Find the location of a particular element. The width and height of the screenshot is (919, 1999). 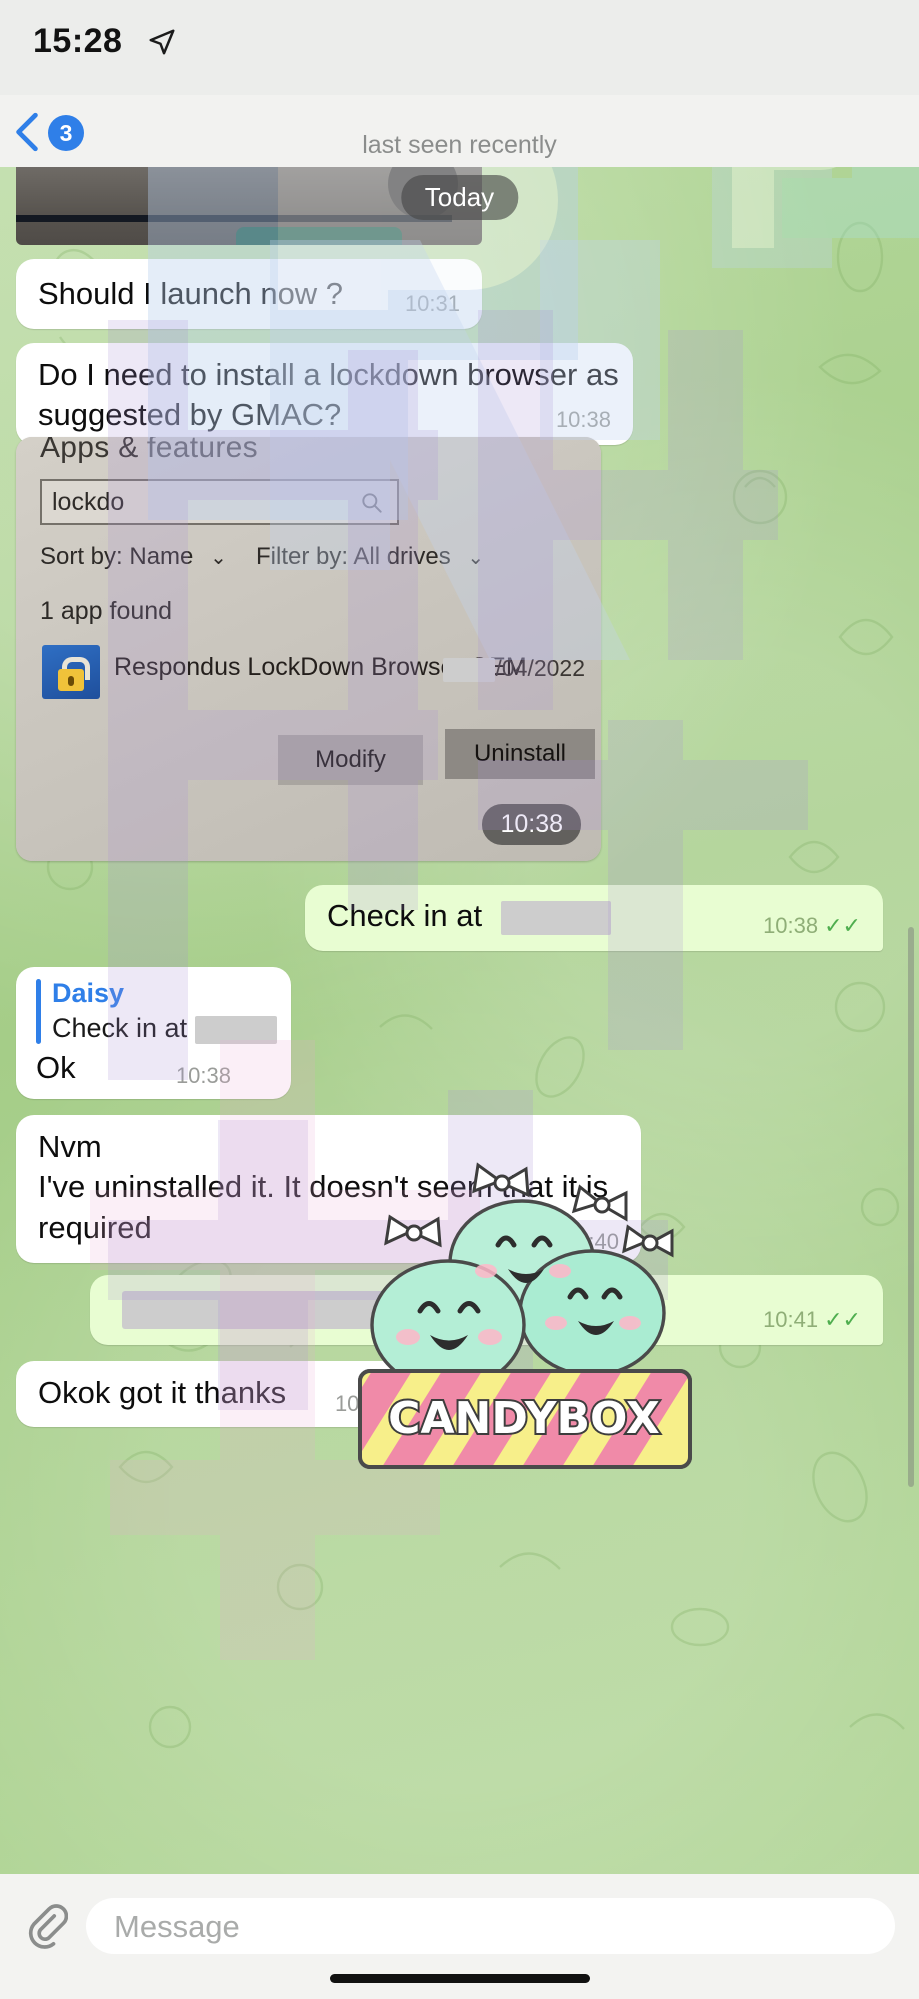

message-input: Message is located at coordinates (490, 1926).